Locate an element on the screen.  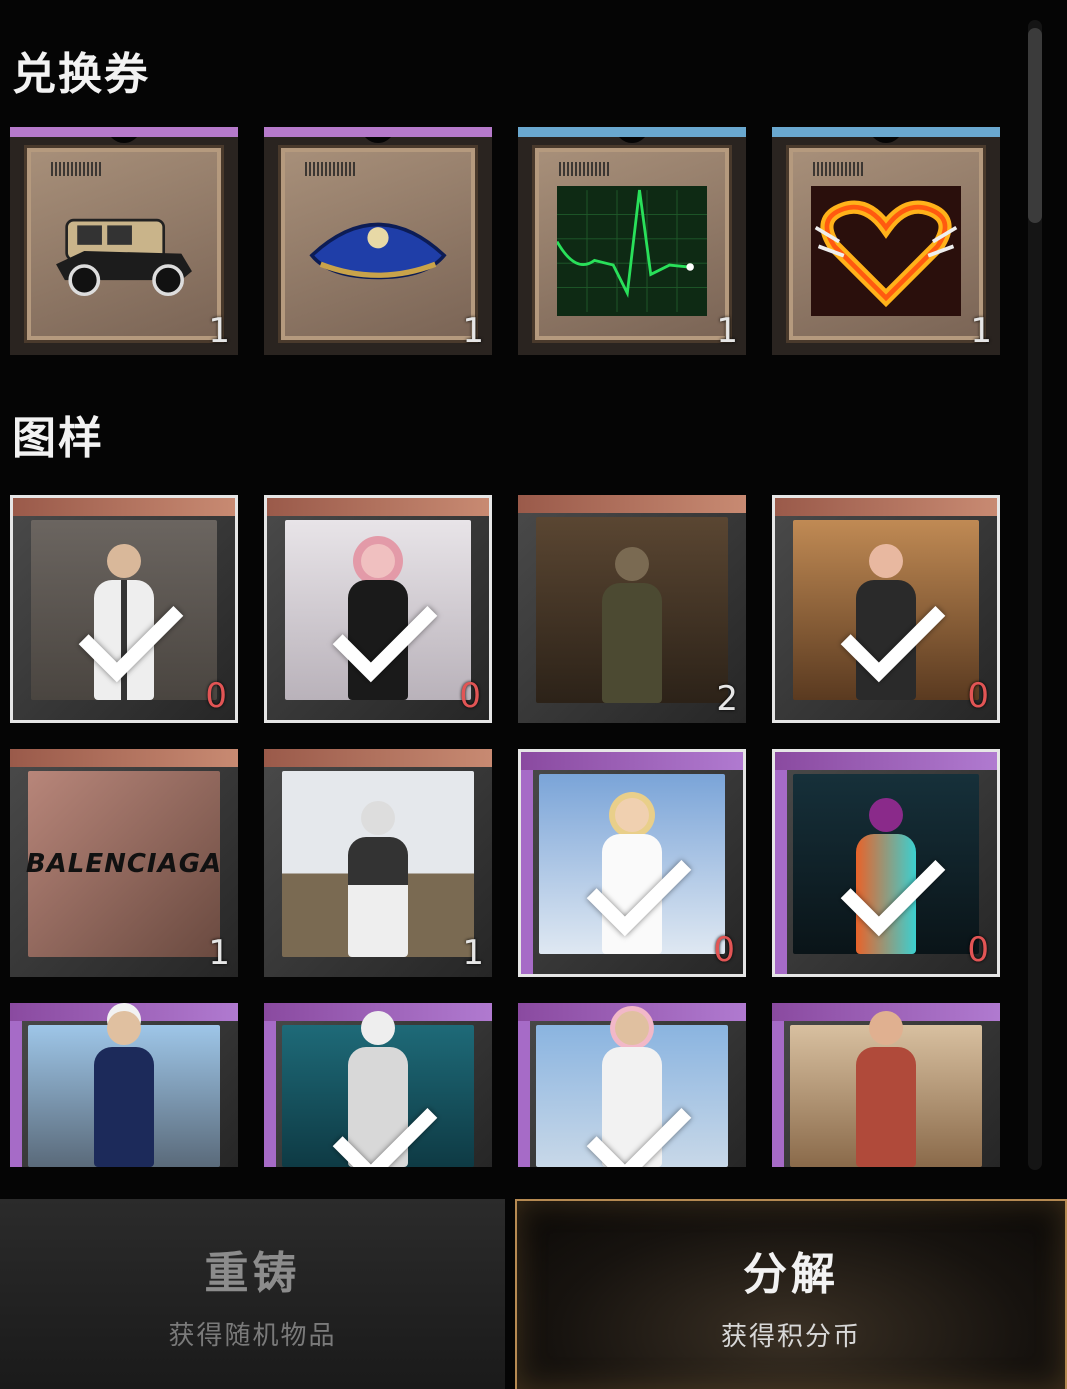
outfit-red-jacket-woman-icon is located at coordinates (886, 1089).